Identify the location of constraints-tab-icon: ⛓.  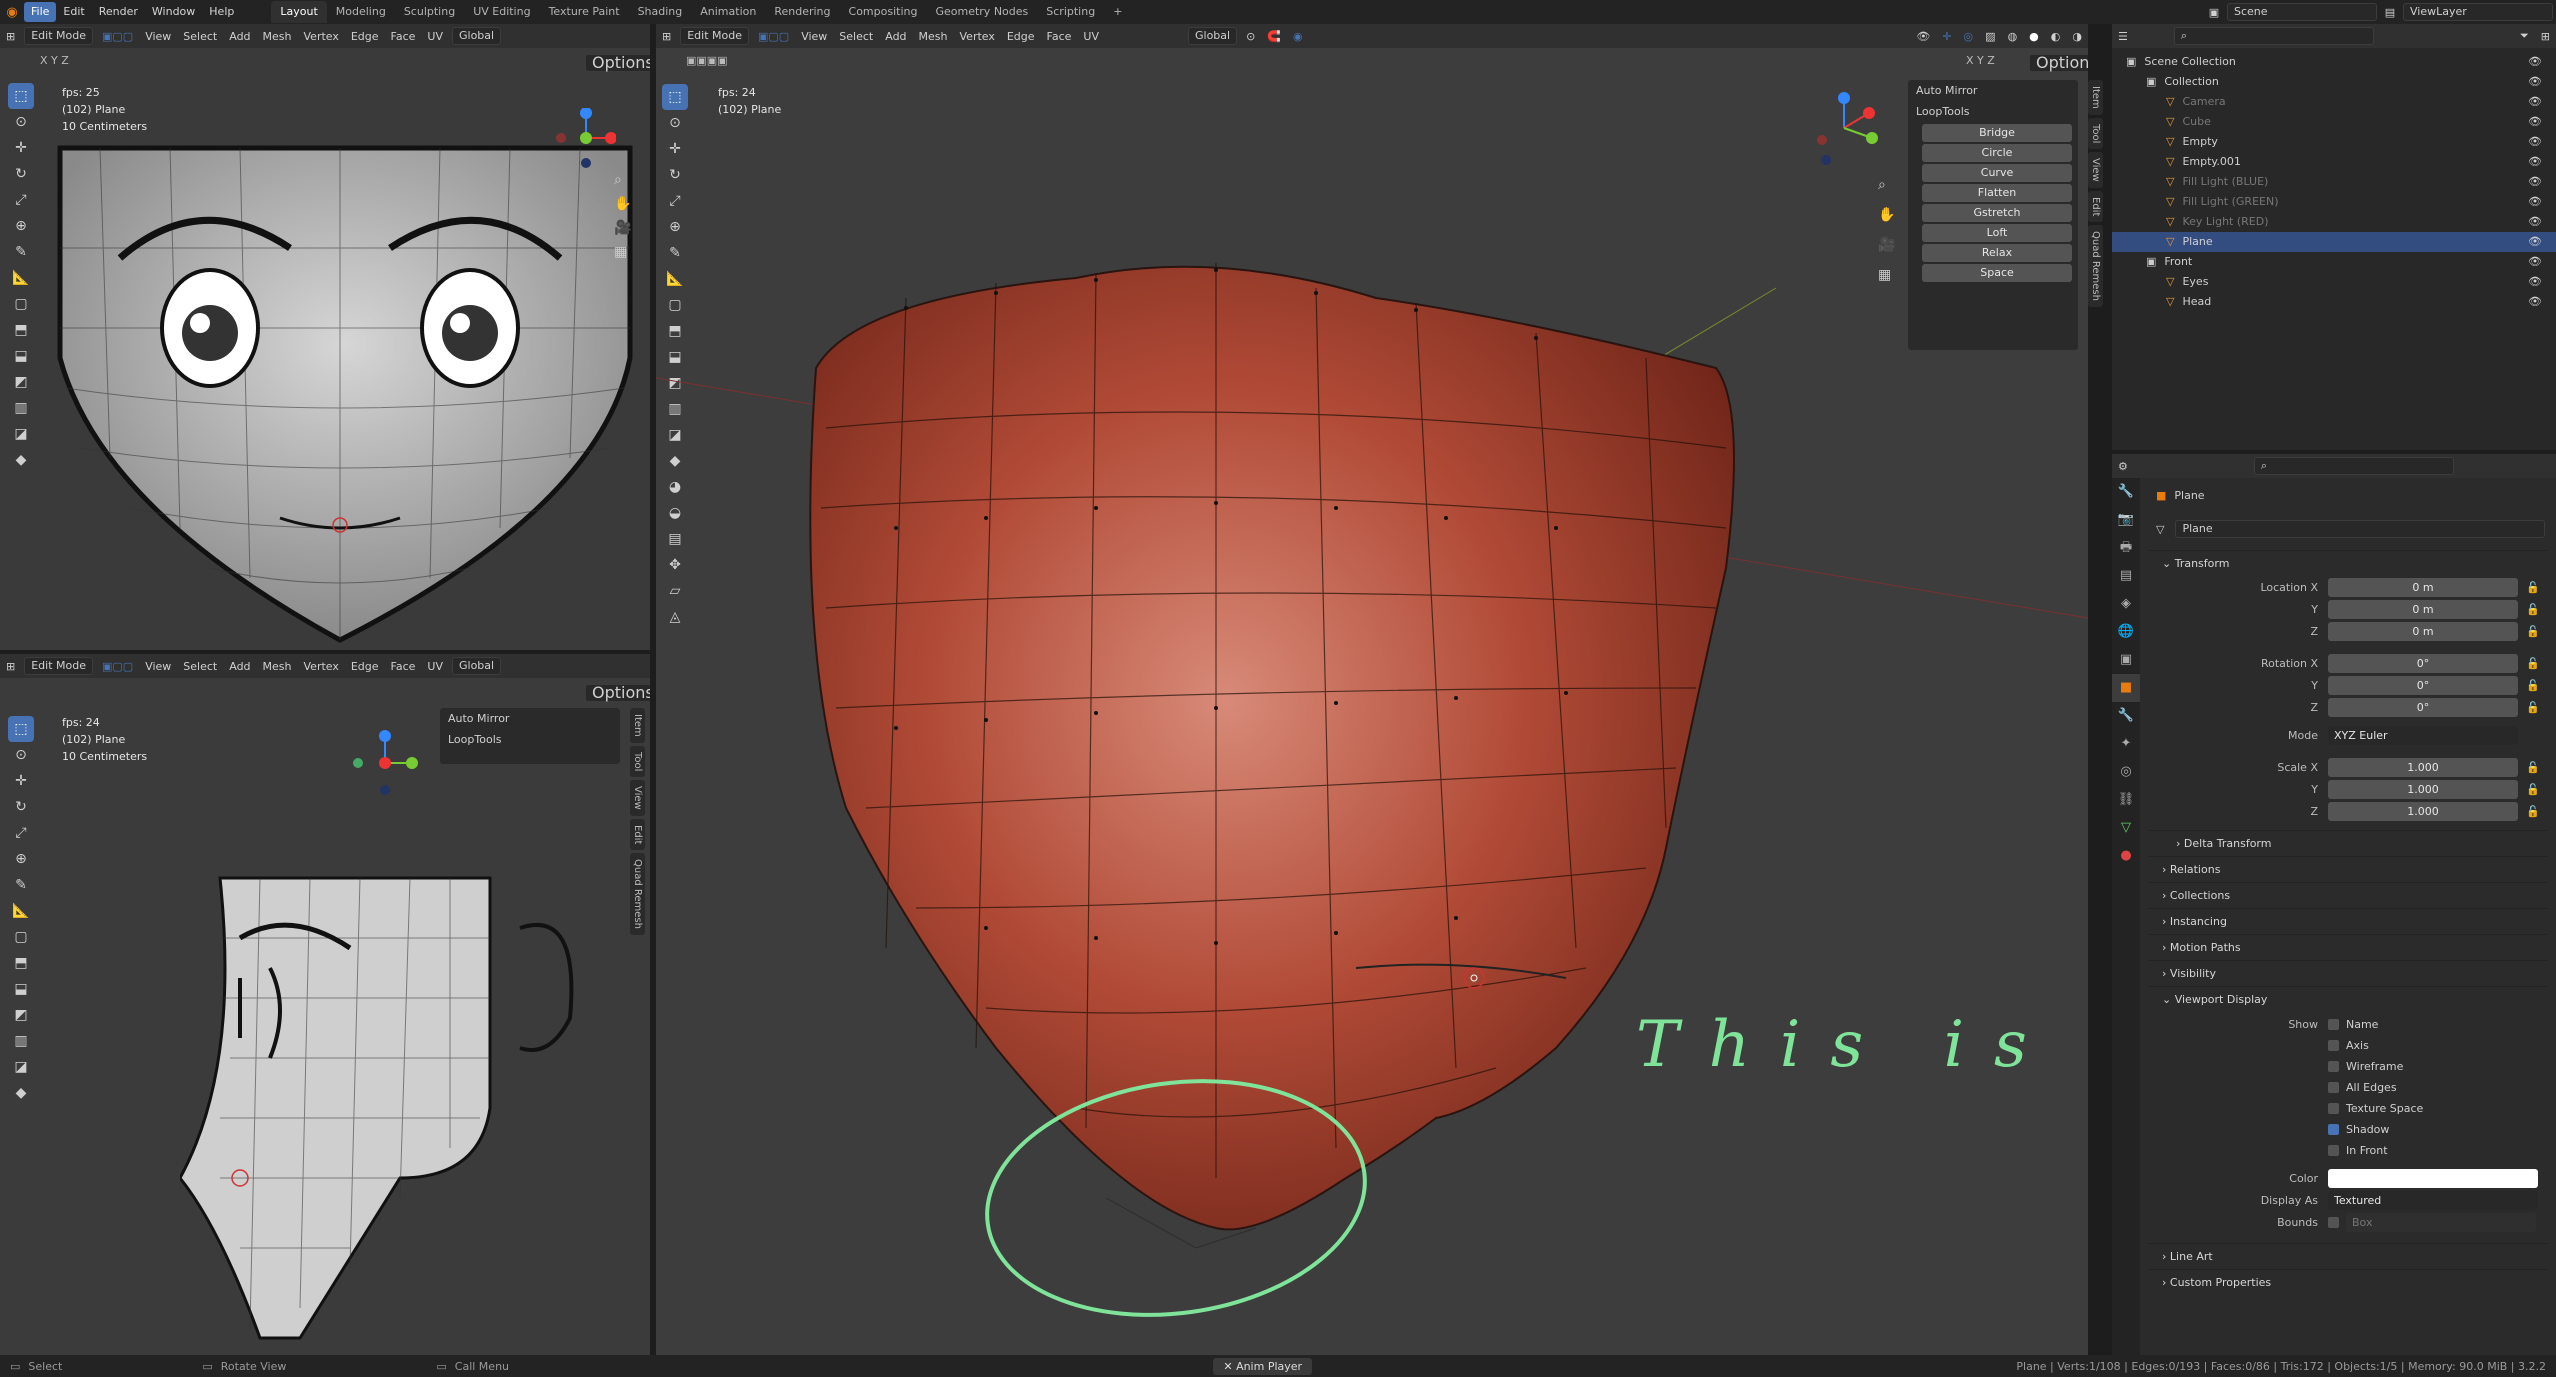
(2126, 800).